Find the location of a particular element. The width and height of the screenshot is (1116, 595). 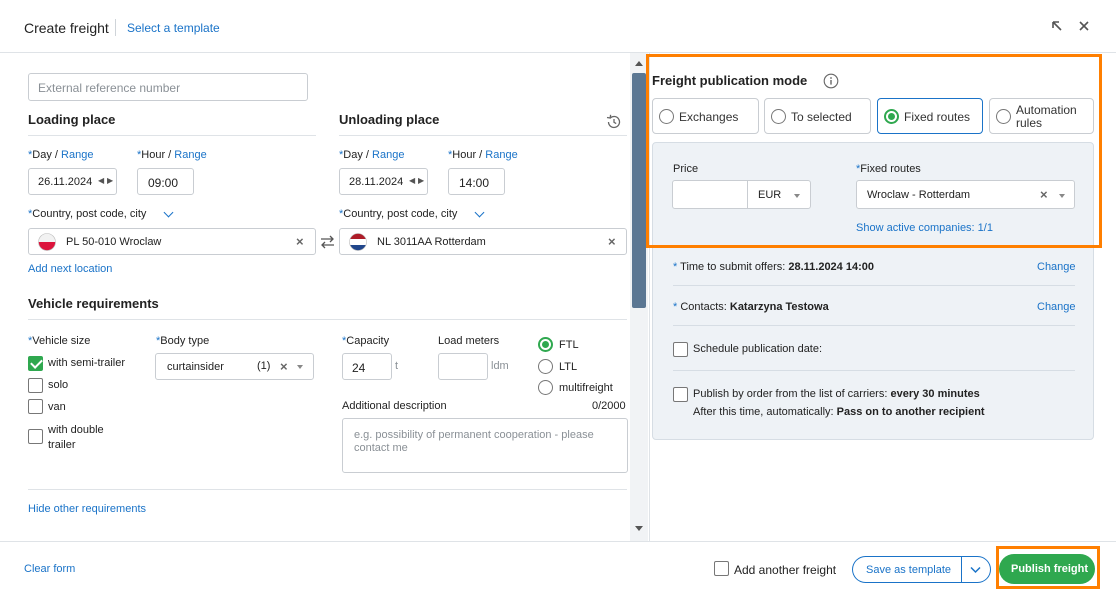

loading-country-label: *Country, post code, city is located at coordinates (87, 214).